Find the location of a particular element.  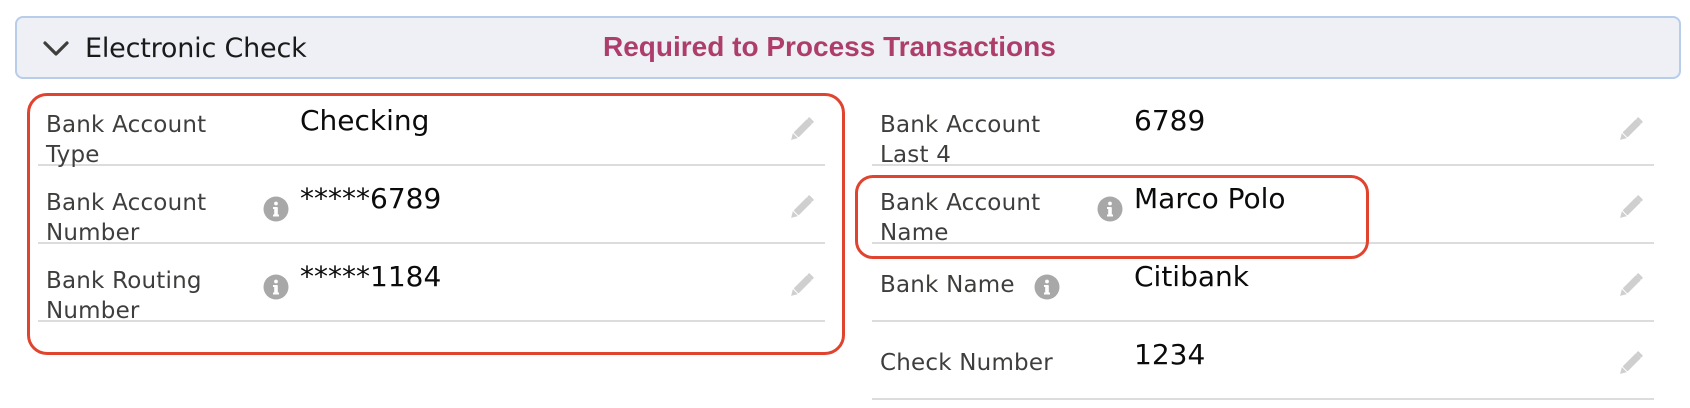

field-bank-routing-number: Bank Routing Number *****1184 is located at coordinates (431, 284).